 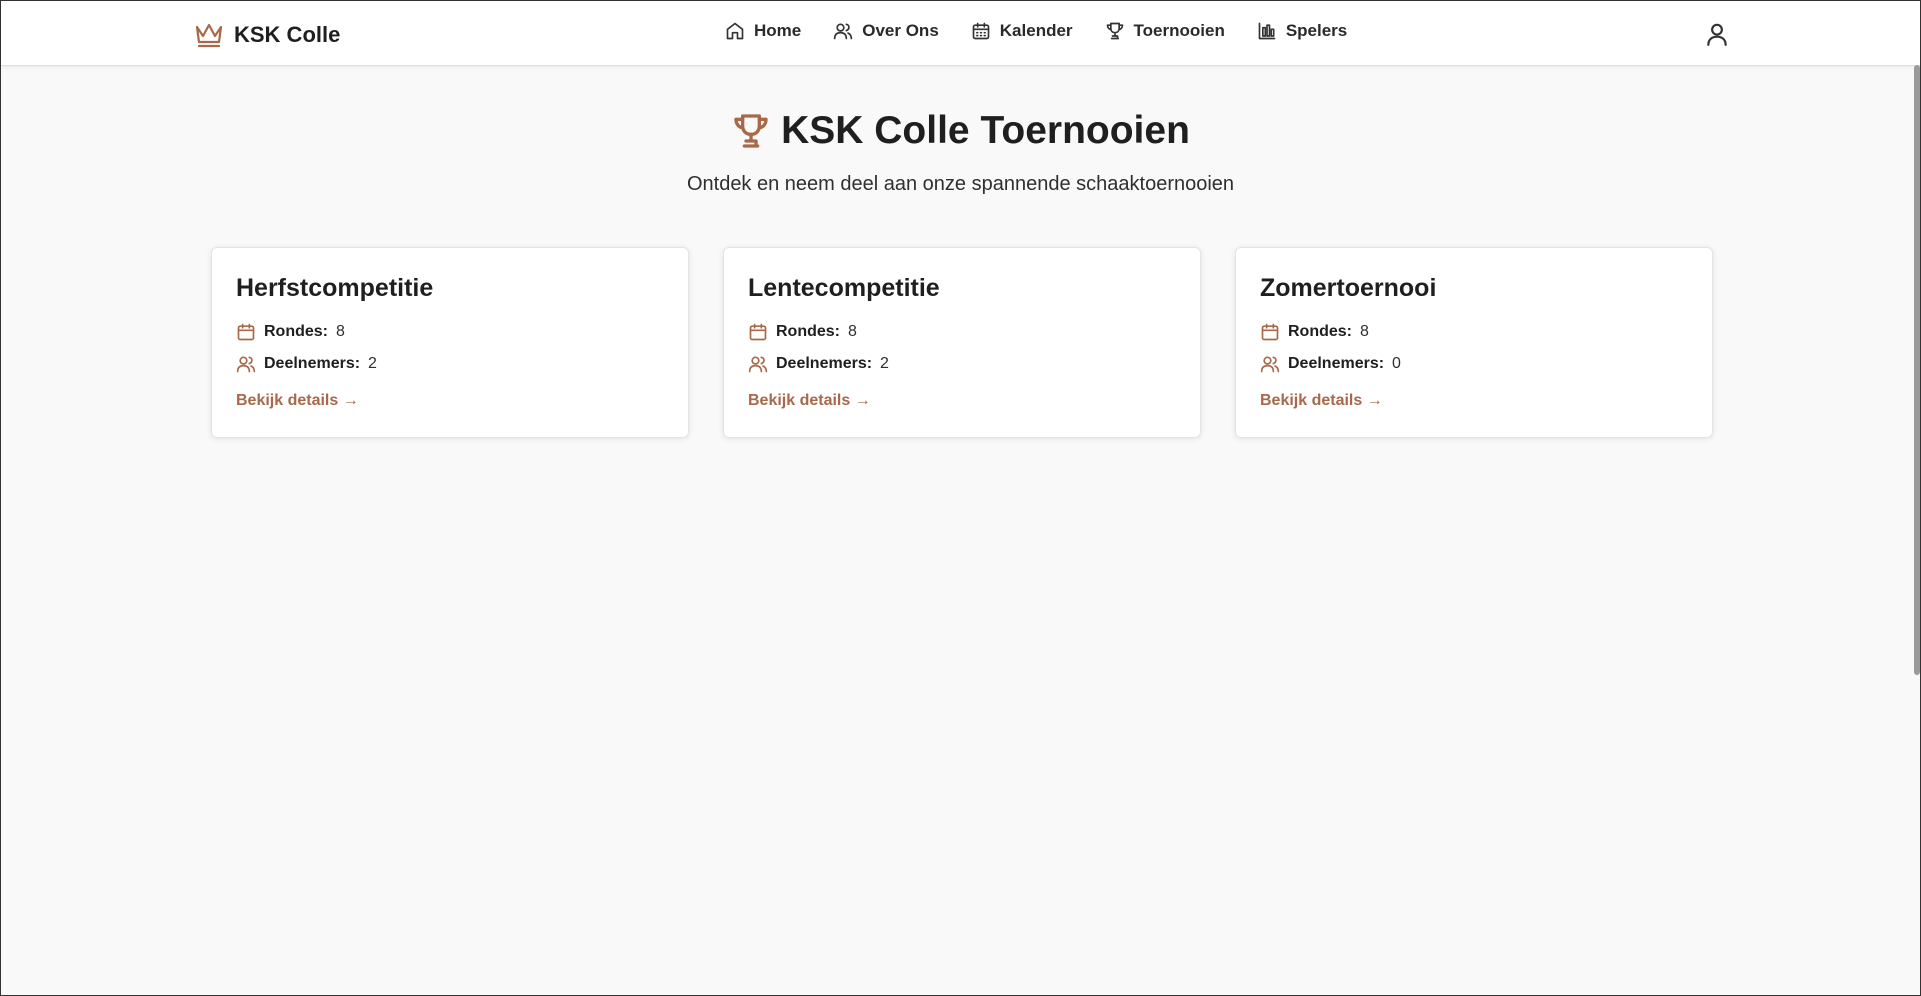 I want to click on page-title: KSK Colle Toernooien, so click(x=985, y=130).